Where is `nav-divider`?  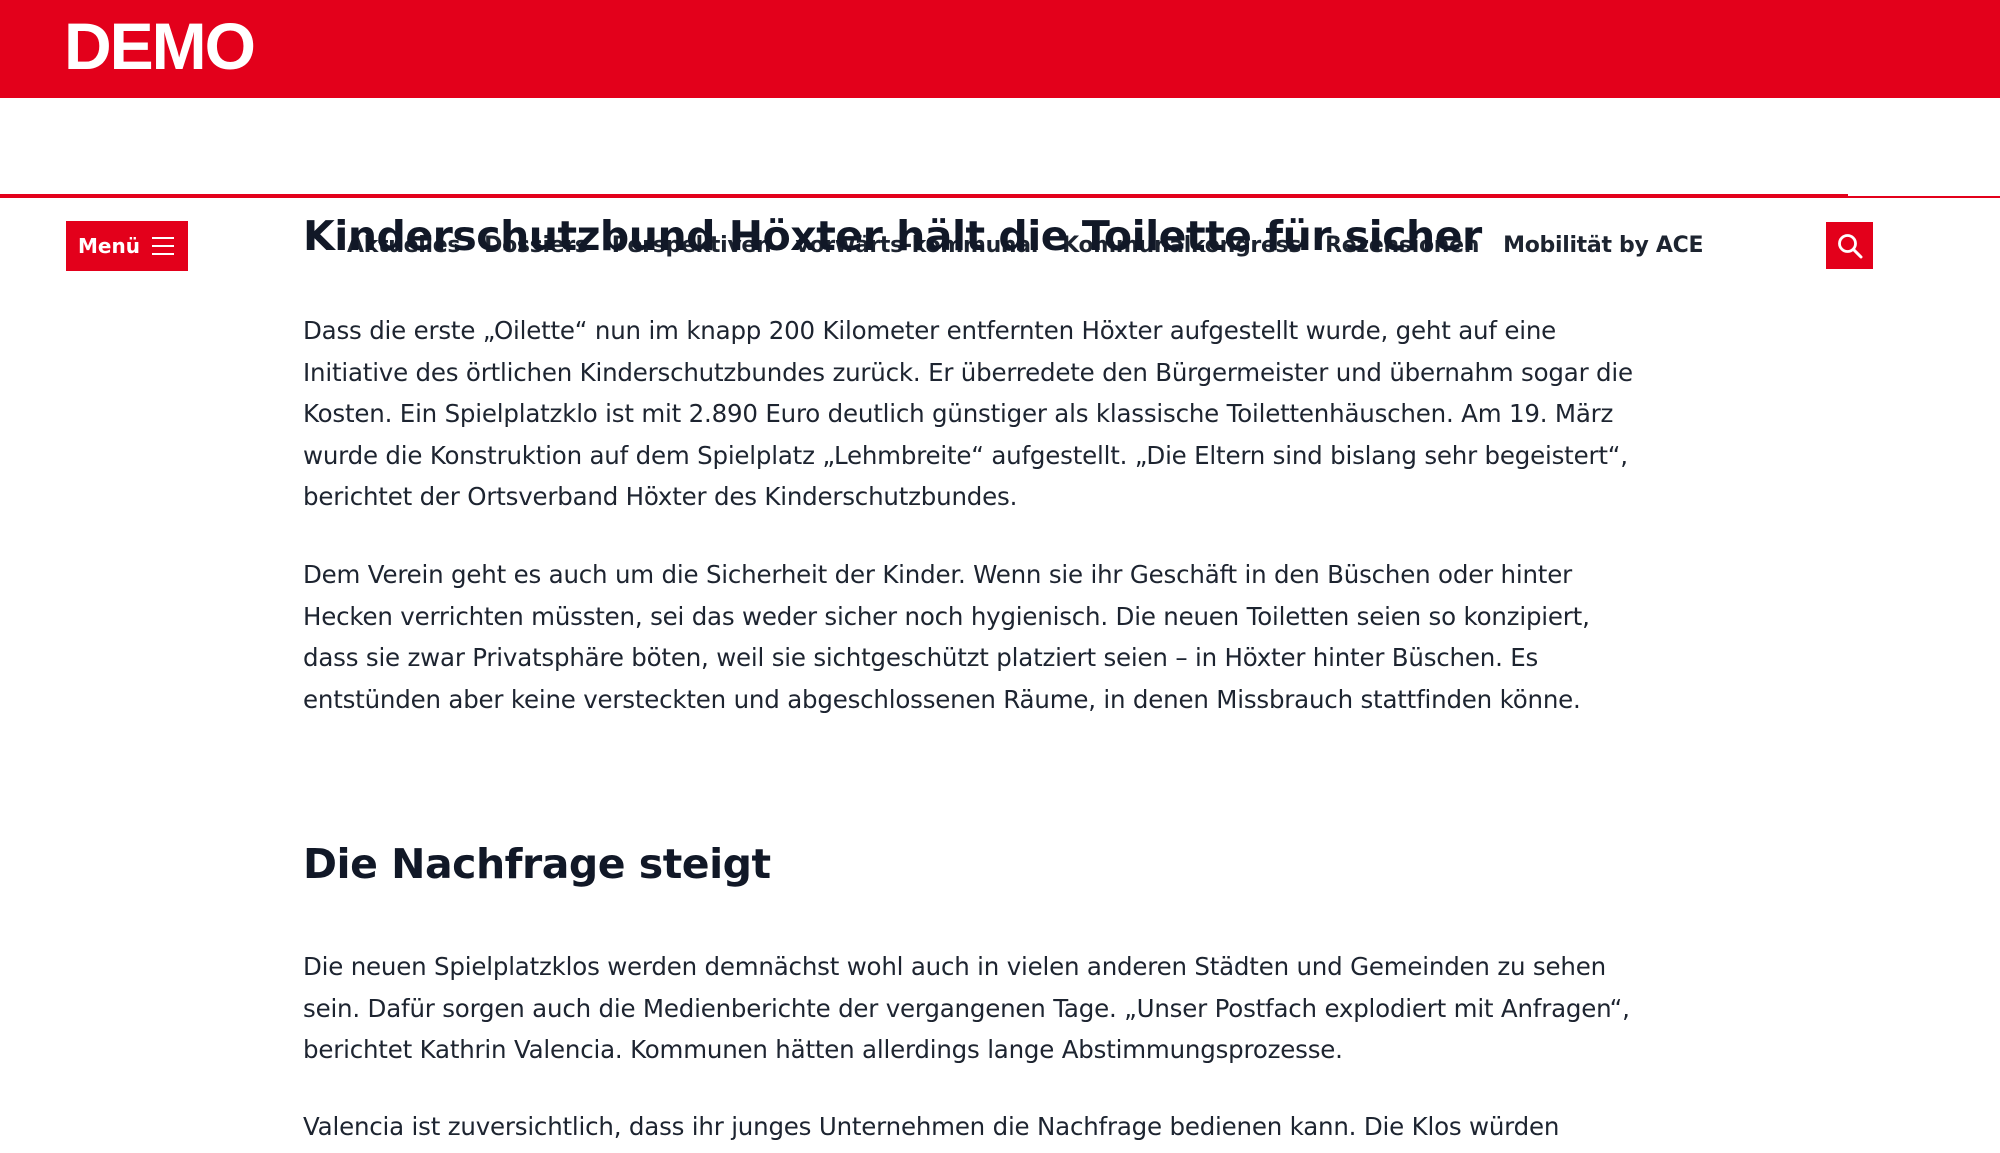
nav-divider is located at coordinates (924, 196).